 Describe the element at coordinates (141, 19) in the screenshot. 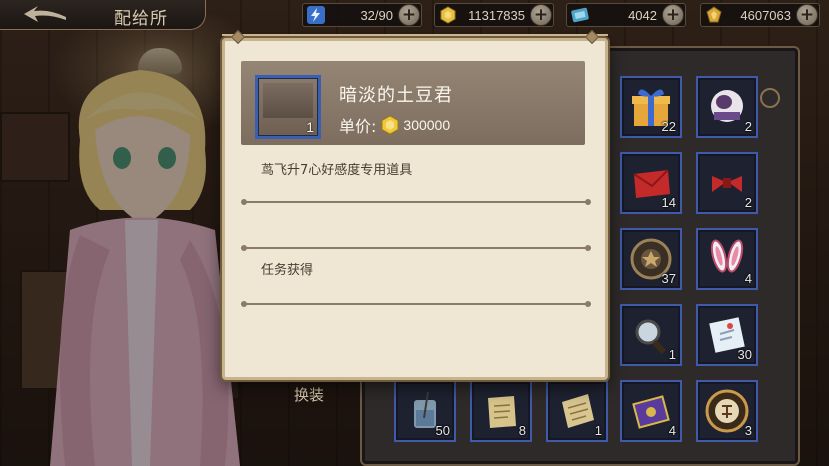

I see `page-title: 配给所` at that location.